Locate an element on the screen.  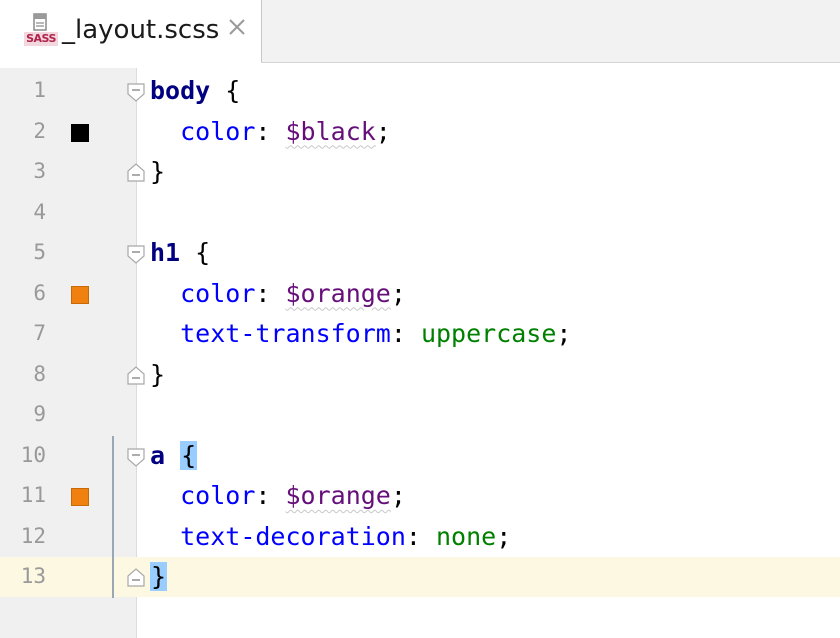
code-line: 12 text-decoration: none; is located at coordinates (420, 537).